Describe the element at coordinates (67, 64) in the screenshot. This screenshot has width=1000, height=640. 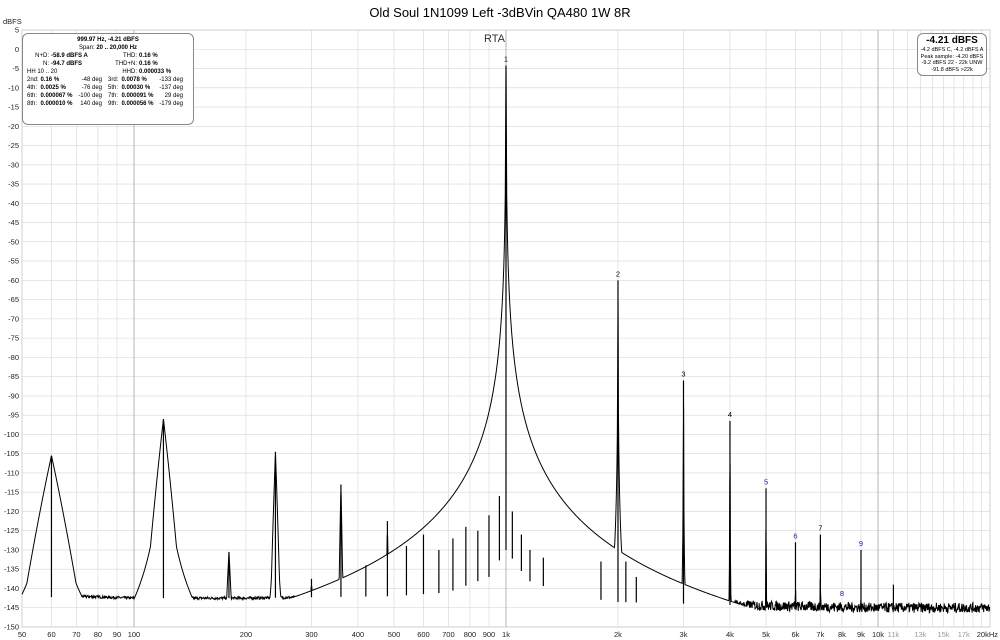
I see `stats-value: -94.7 dBFS` at that location.